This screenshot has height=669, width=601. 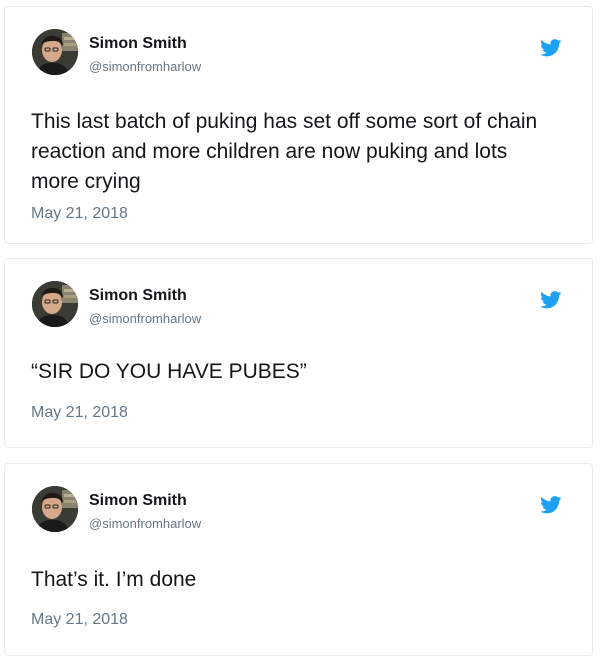 What do you see at coordinates (169, 371) in the screenshot?
I see `tweet-text: “SIR DO YOU HAVE PUBES”` at bounding box center [169, 371].